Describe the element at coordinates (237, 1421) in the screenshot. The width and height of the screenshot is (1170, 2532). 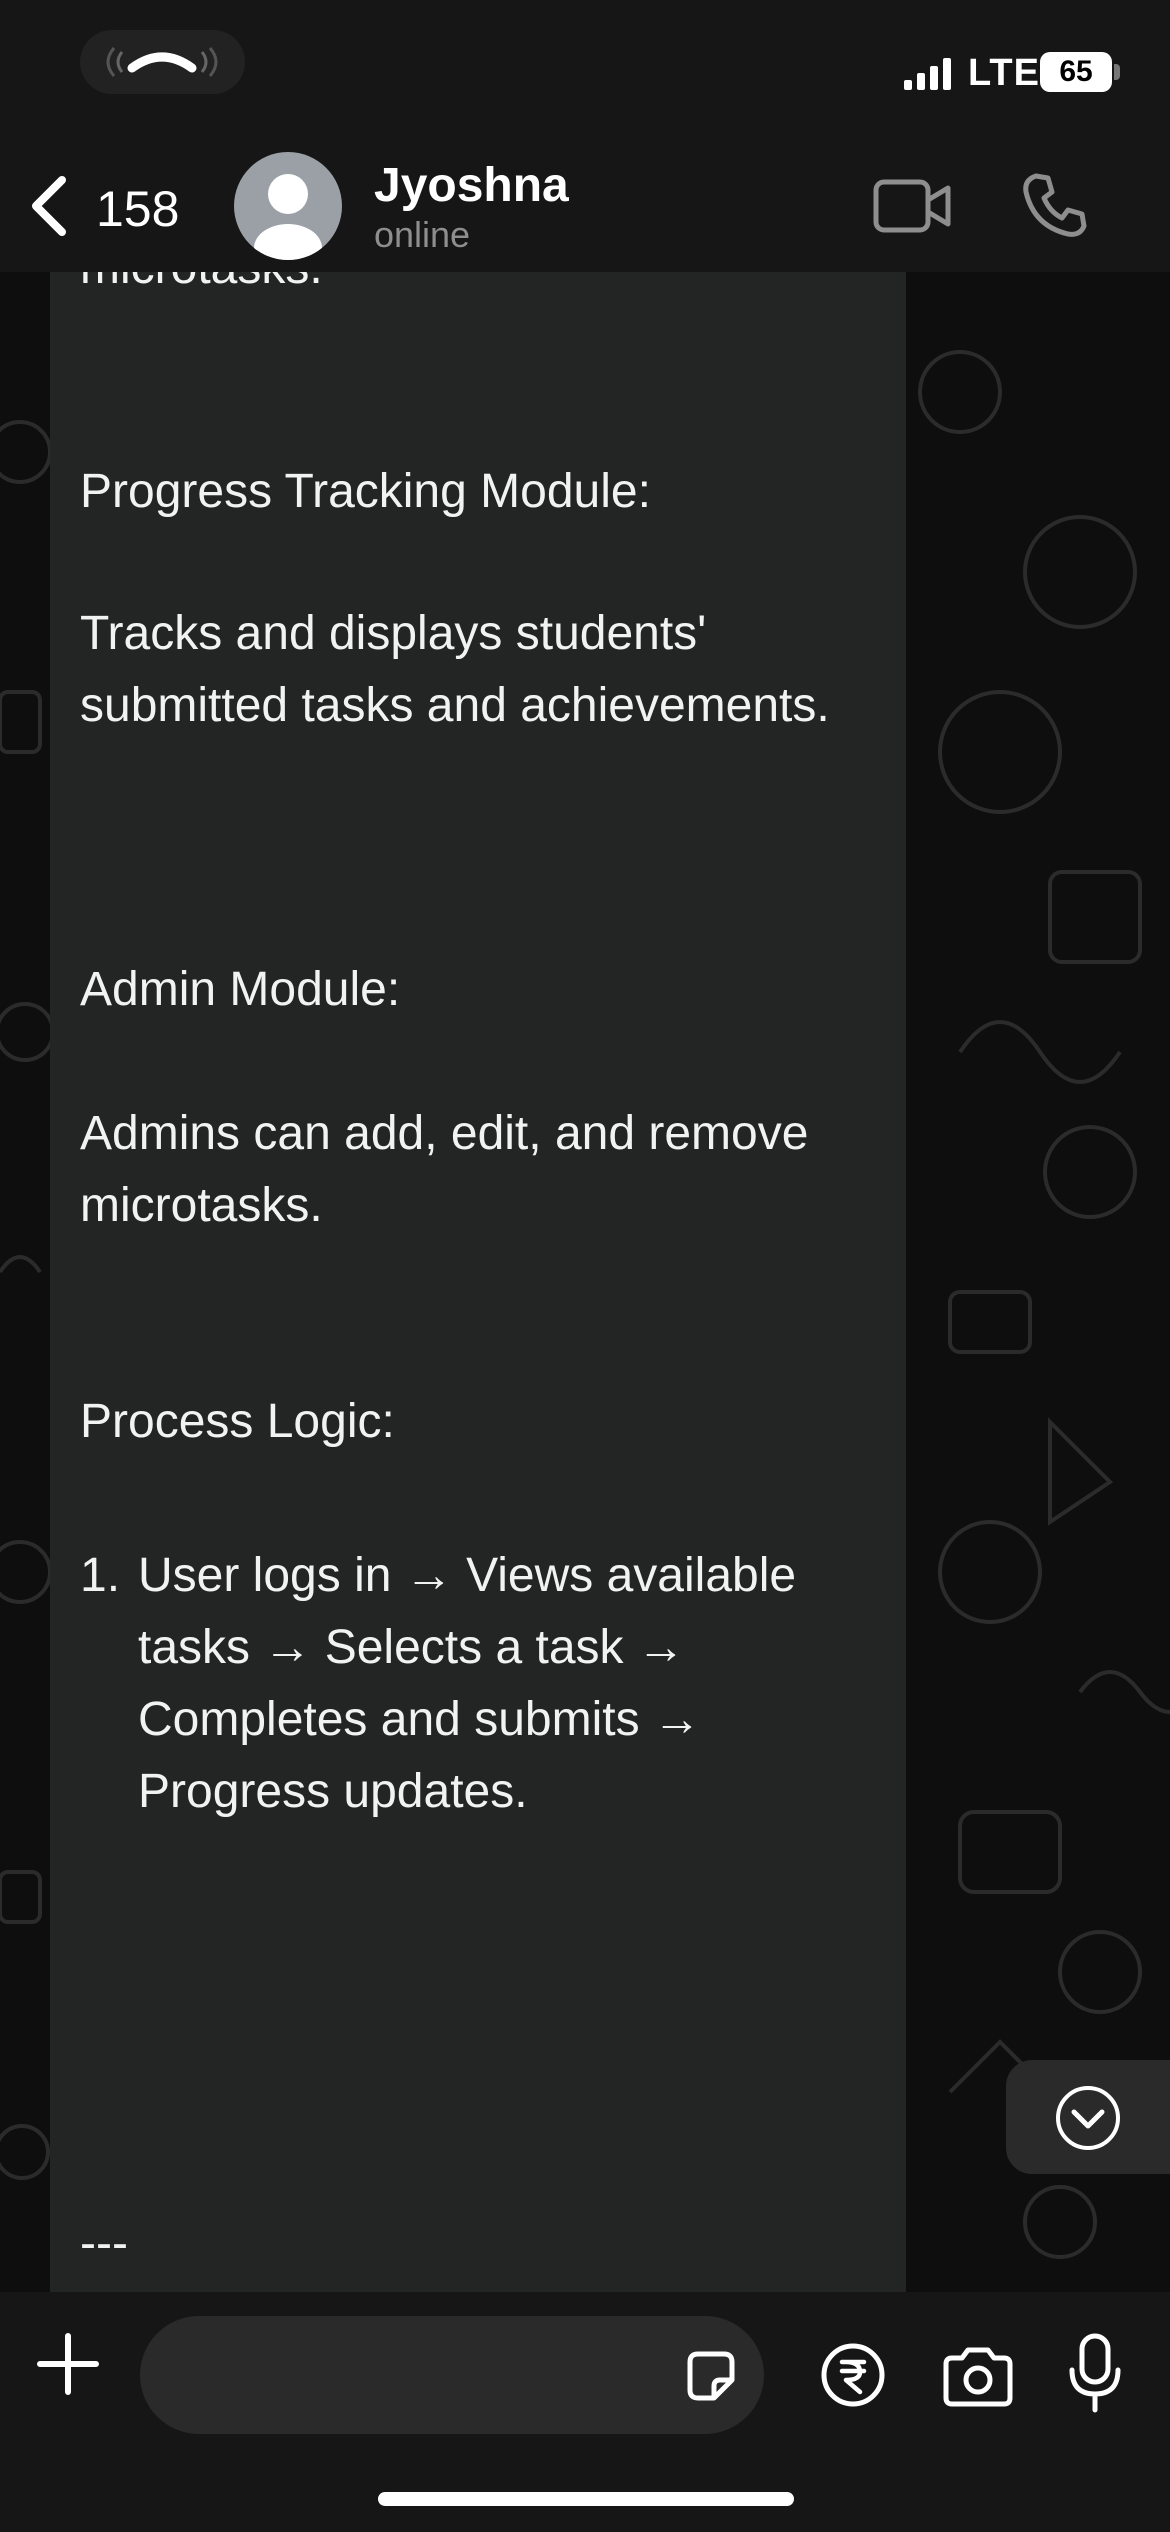
I see `message-heading: Process Logic:` at that location.